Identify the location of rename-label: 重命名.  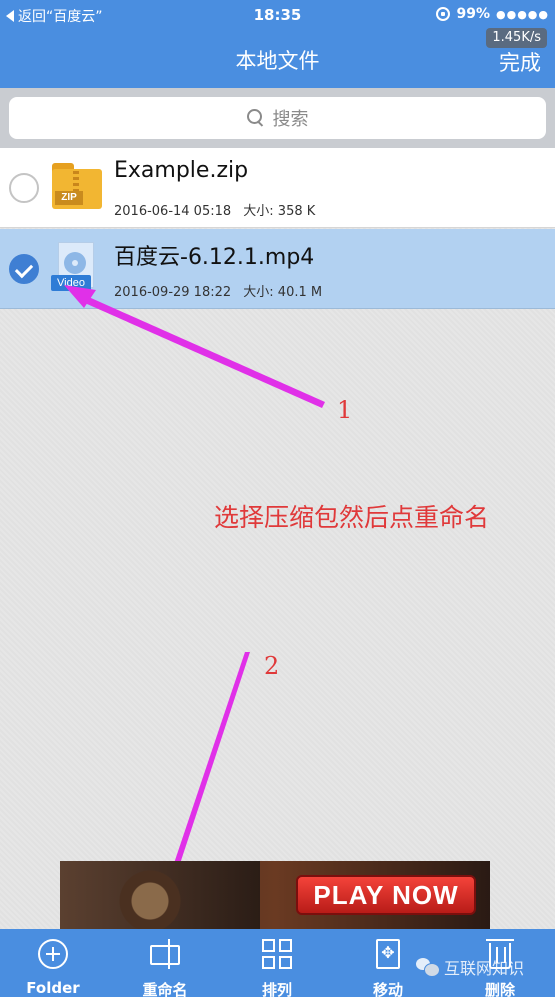
(165, 989).